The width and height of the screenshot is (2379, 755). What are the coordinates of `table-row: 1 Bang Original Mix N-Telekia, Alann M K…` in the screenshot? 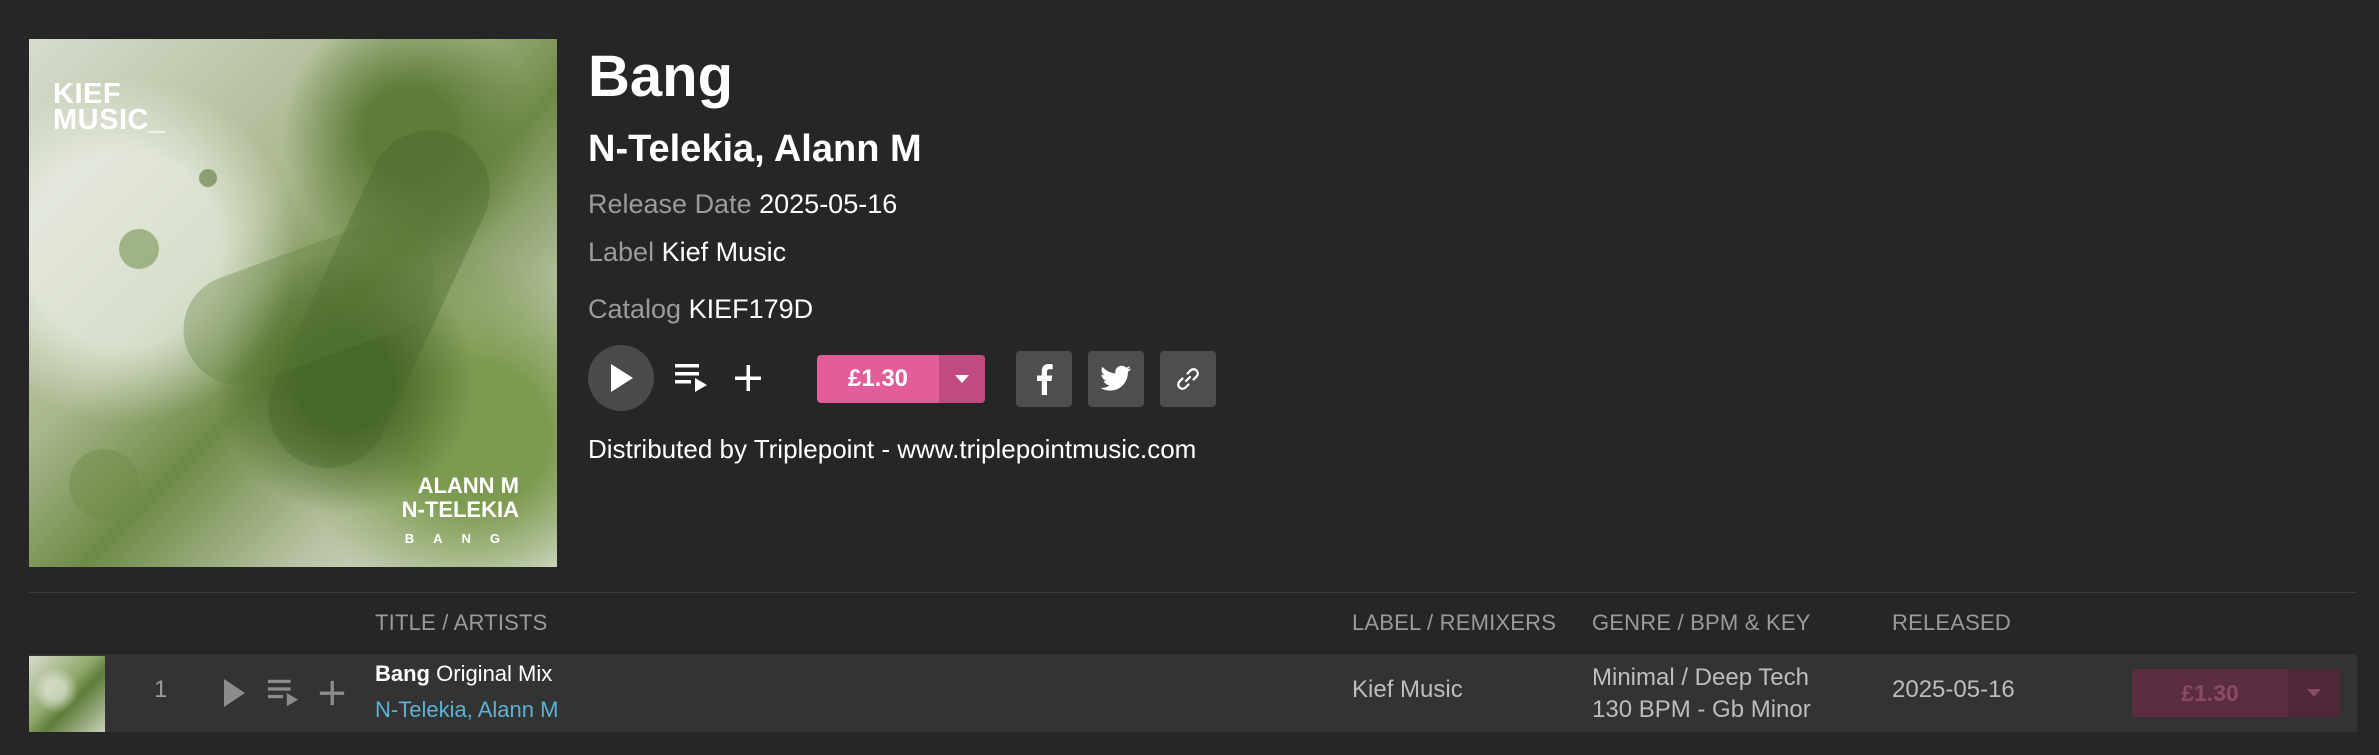 It's located at (1193, 693).